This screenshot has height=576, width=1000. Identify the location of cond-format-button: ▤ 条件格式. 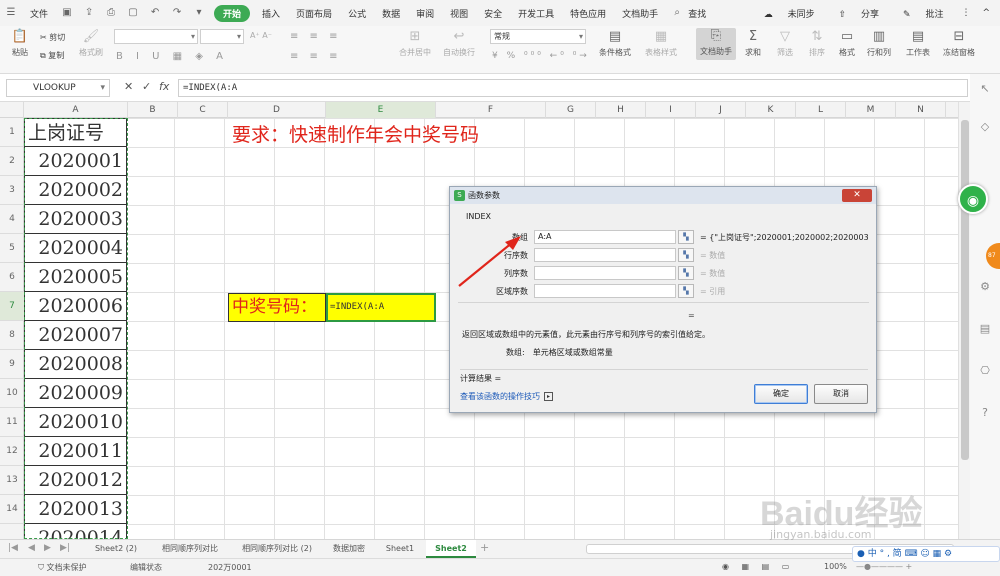
(615, 43).